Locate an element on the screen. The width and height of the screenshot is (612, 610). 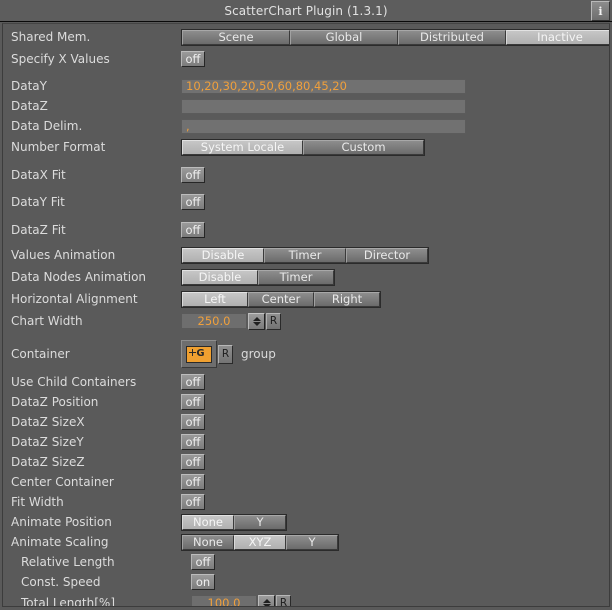
animate-scaling-option-xyz: XYZ is located at coordinates (260, 542).